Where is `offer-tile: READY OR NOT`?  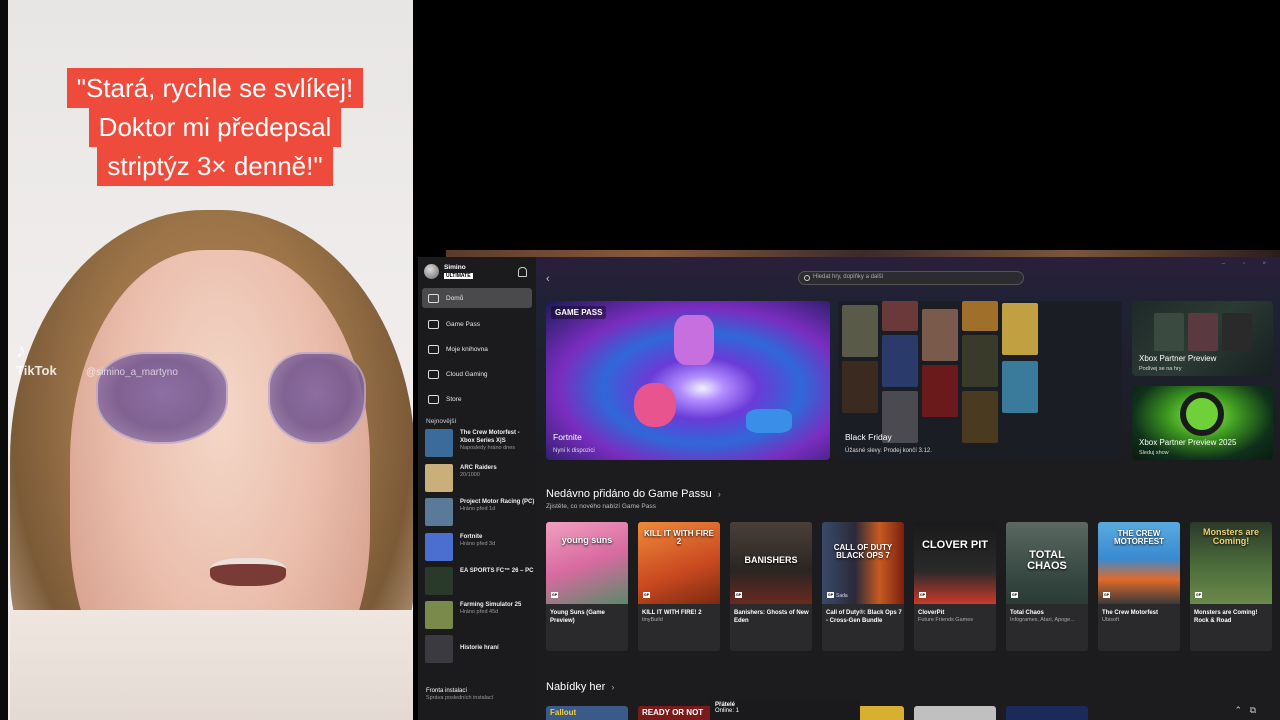 offer-tile: READY OR NOT is located at coordinates (679, 713).